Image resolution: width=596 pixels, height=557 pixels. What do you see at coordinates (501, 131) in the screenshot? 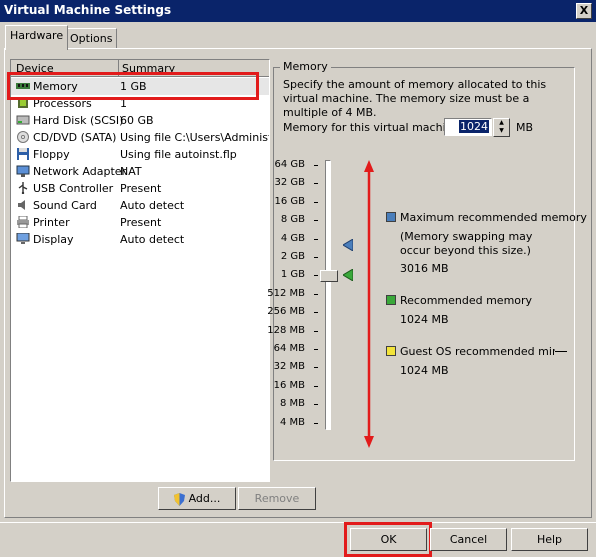
I see `spin-down-icon: ▼` at bounding box center [501, 131].